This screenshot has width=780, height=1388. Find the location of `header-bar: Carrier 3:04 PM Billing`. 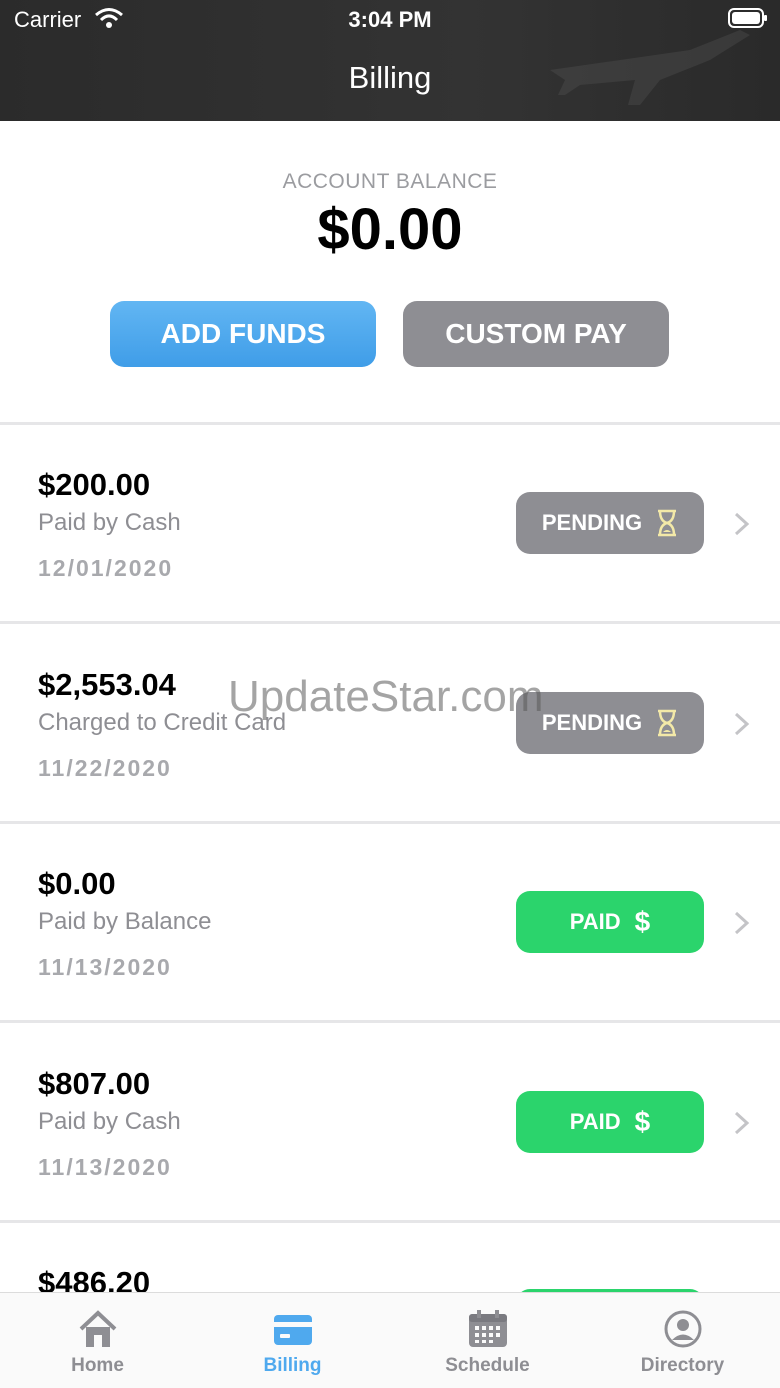

header-bar: Carrier 3:04 PM Billing is located at coordinates (390, 60).